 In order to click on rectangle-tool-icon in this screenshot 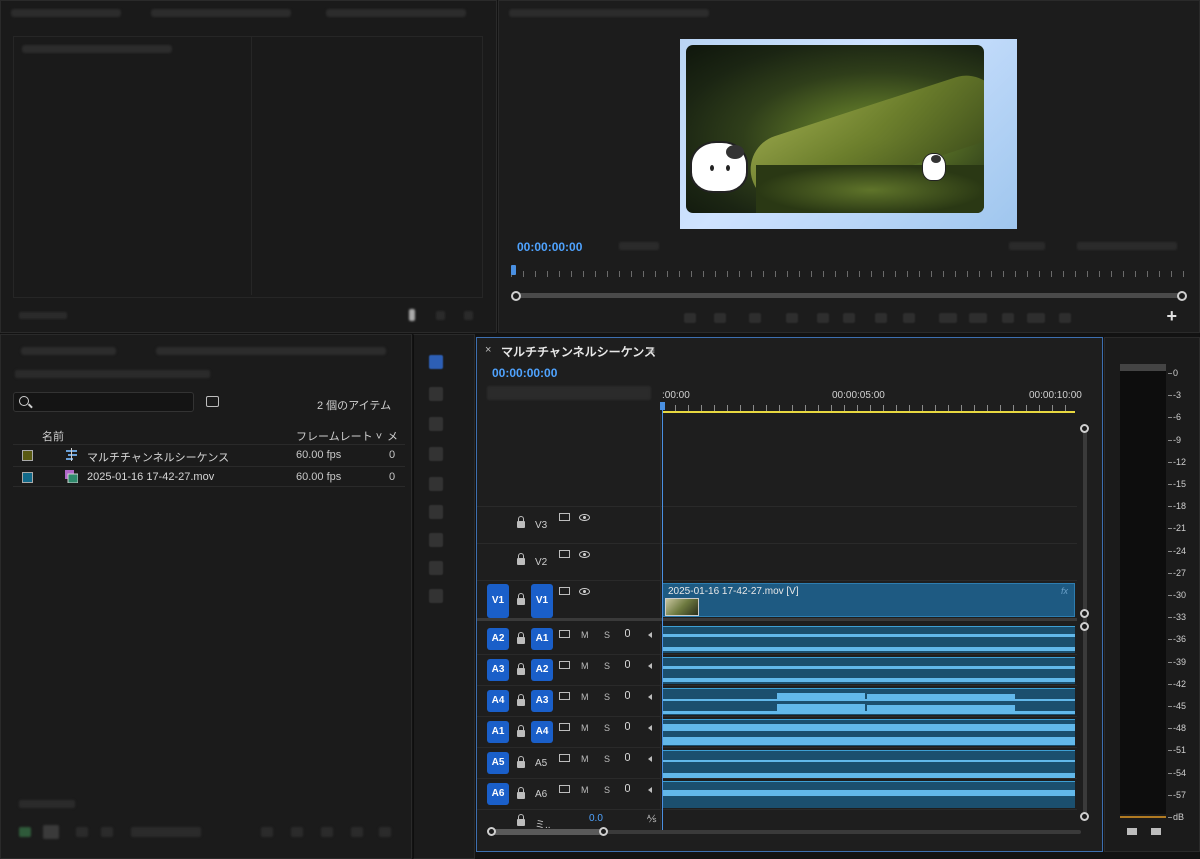, I will do `click(436, 540)`.